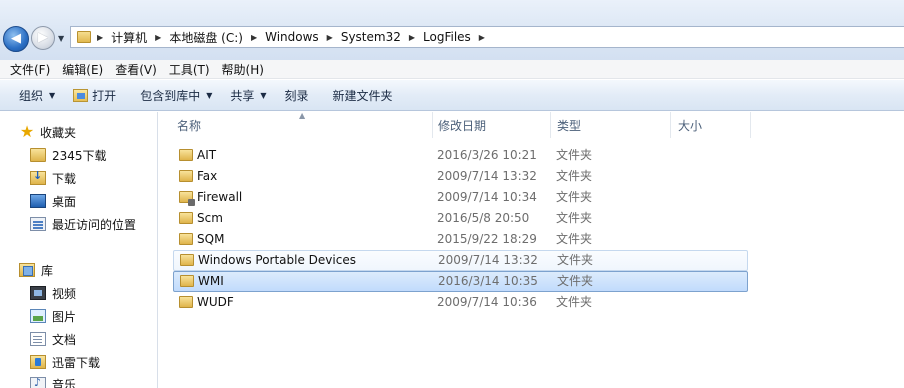  I want to click on nav-item-label: 下载, so click(64, 178).